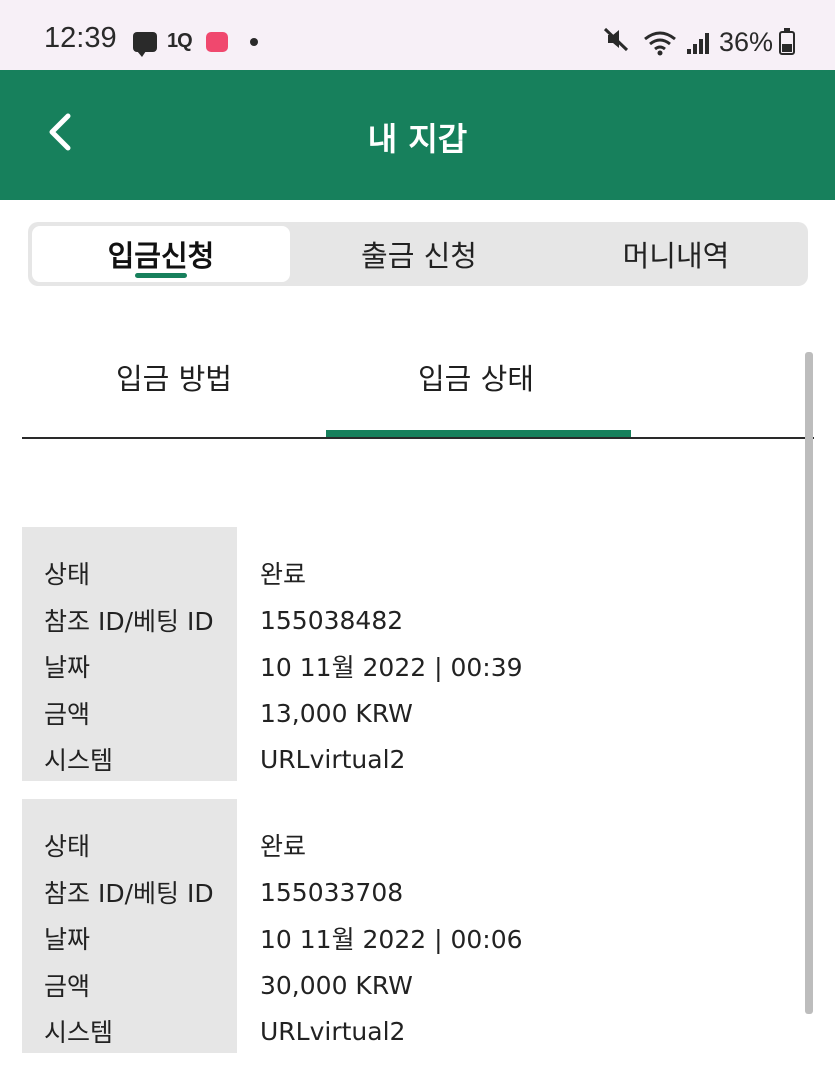 The width and height of the screenshot is (835, 1068). Describe the element at coordinates (745, 42) in the screenshot. I see `battery-percent: 36%` at that location.